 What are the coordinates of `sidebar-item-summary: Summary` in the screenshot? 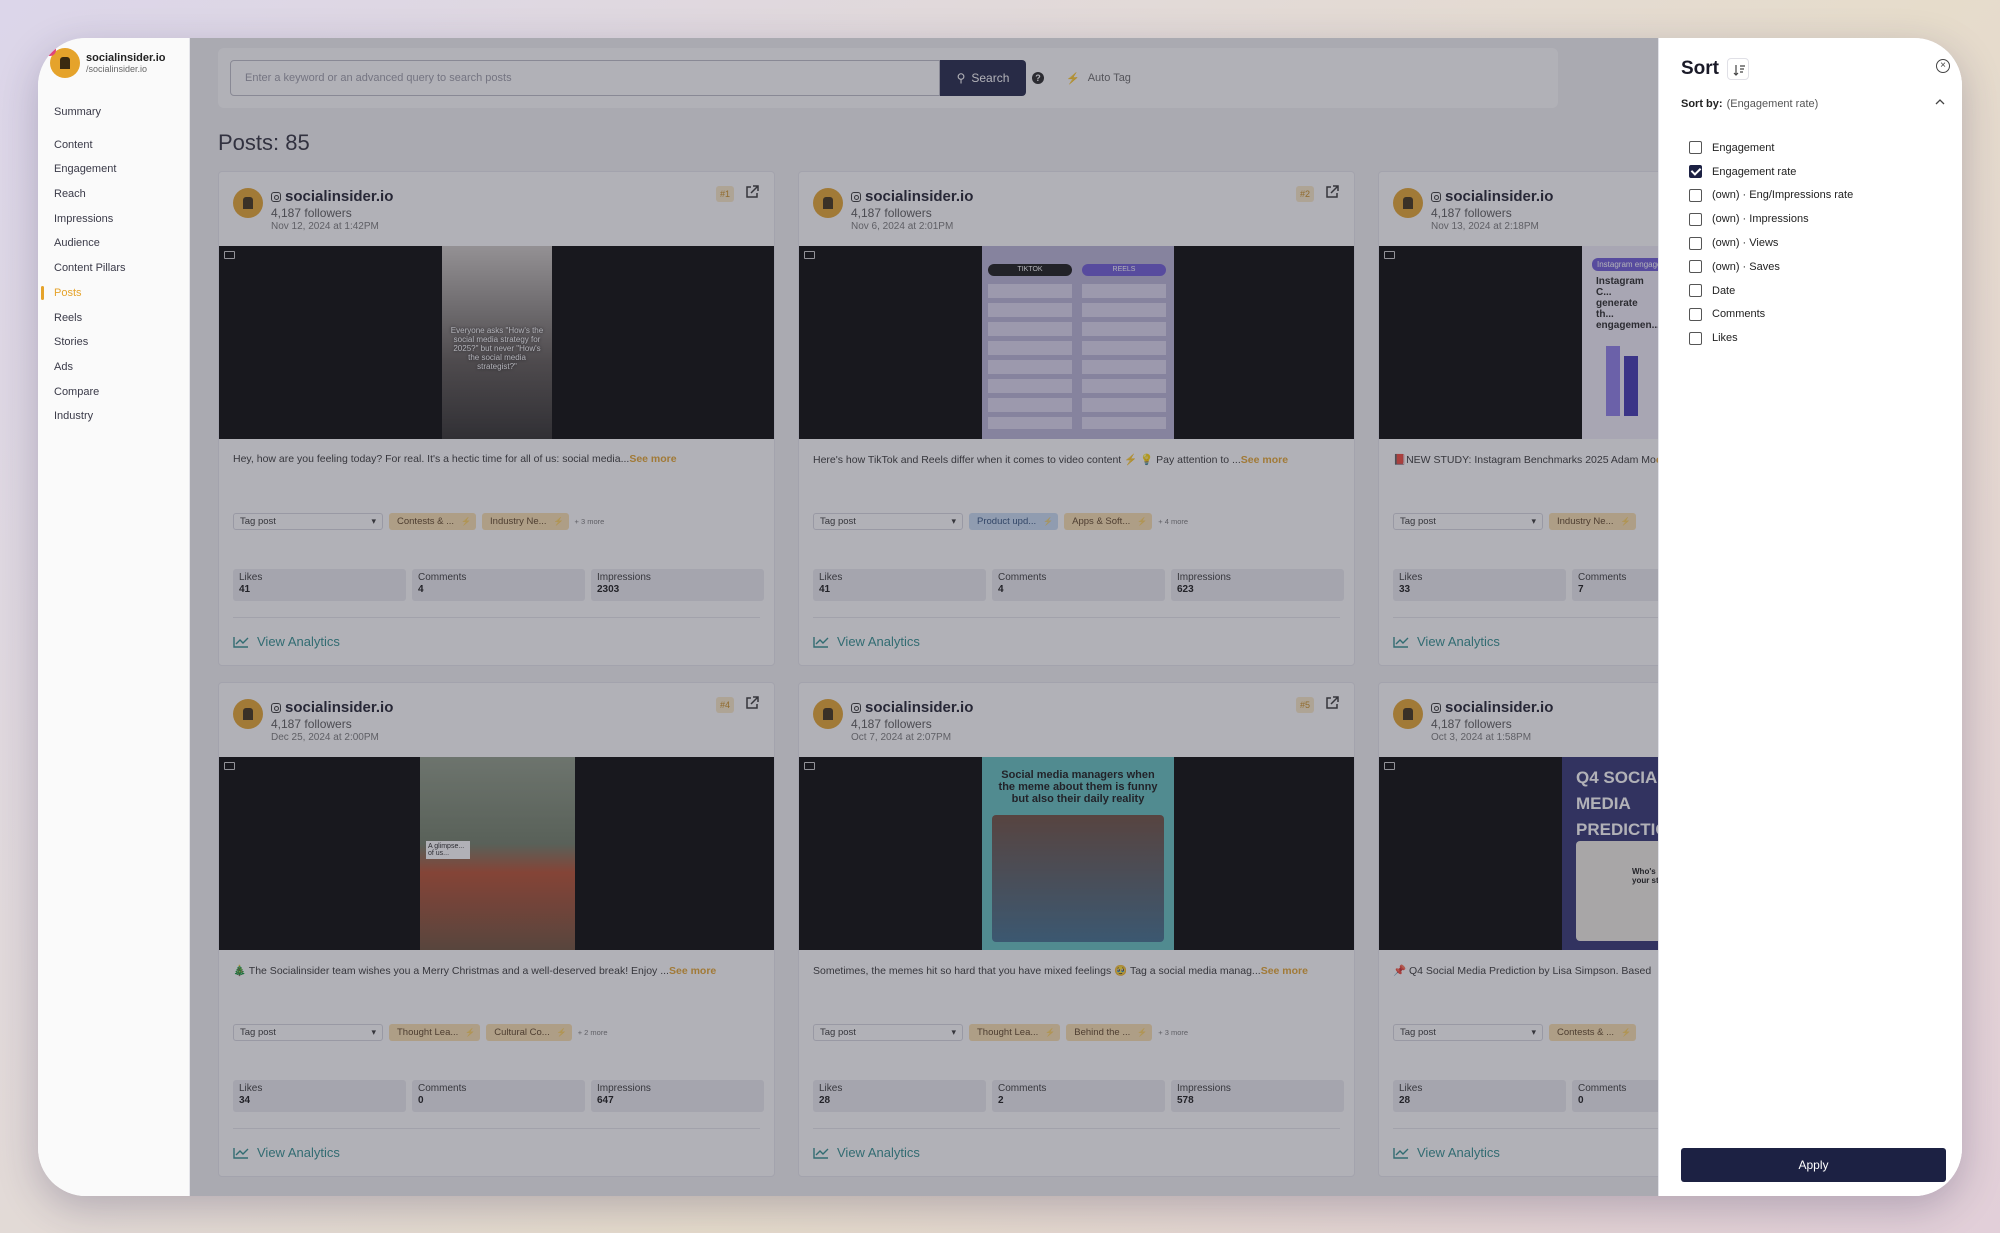 It's located at (113, 112).